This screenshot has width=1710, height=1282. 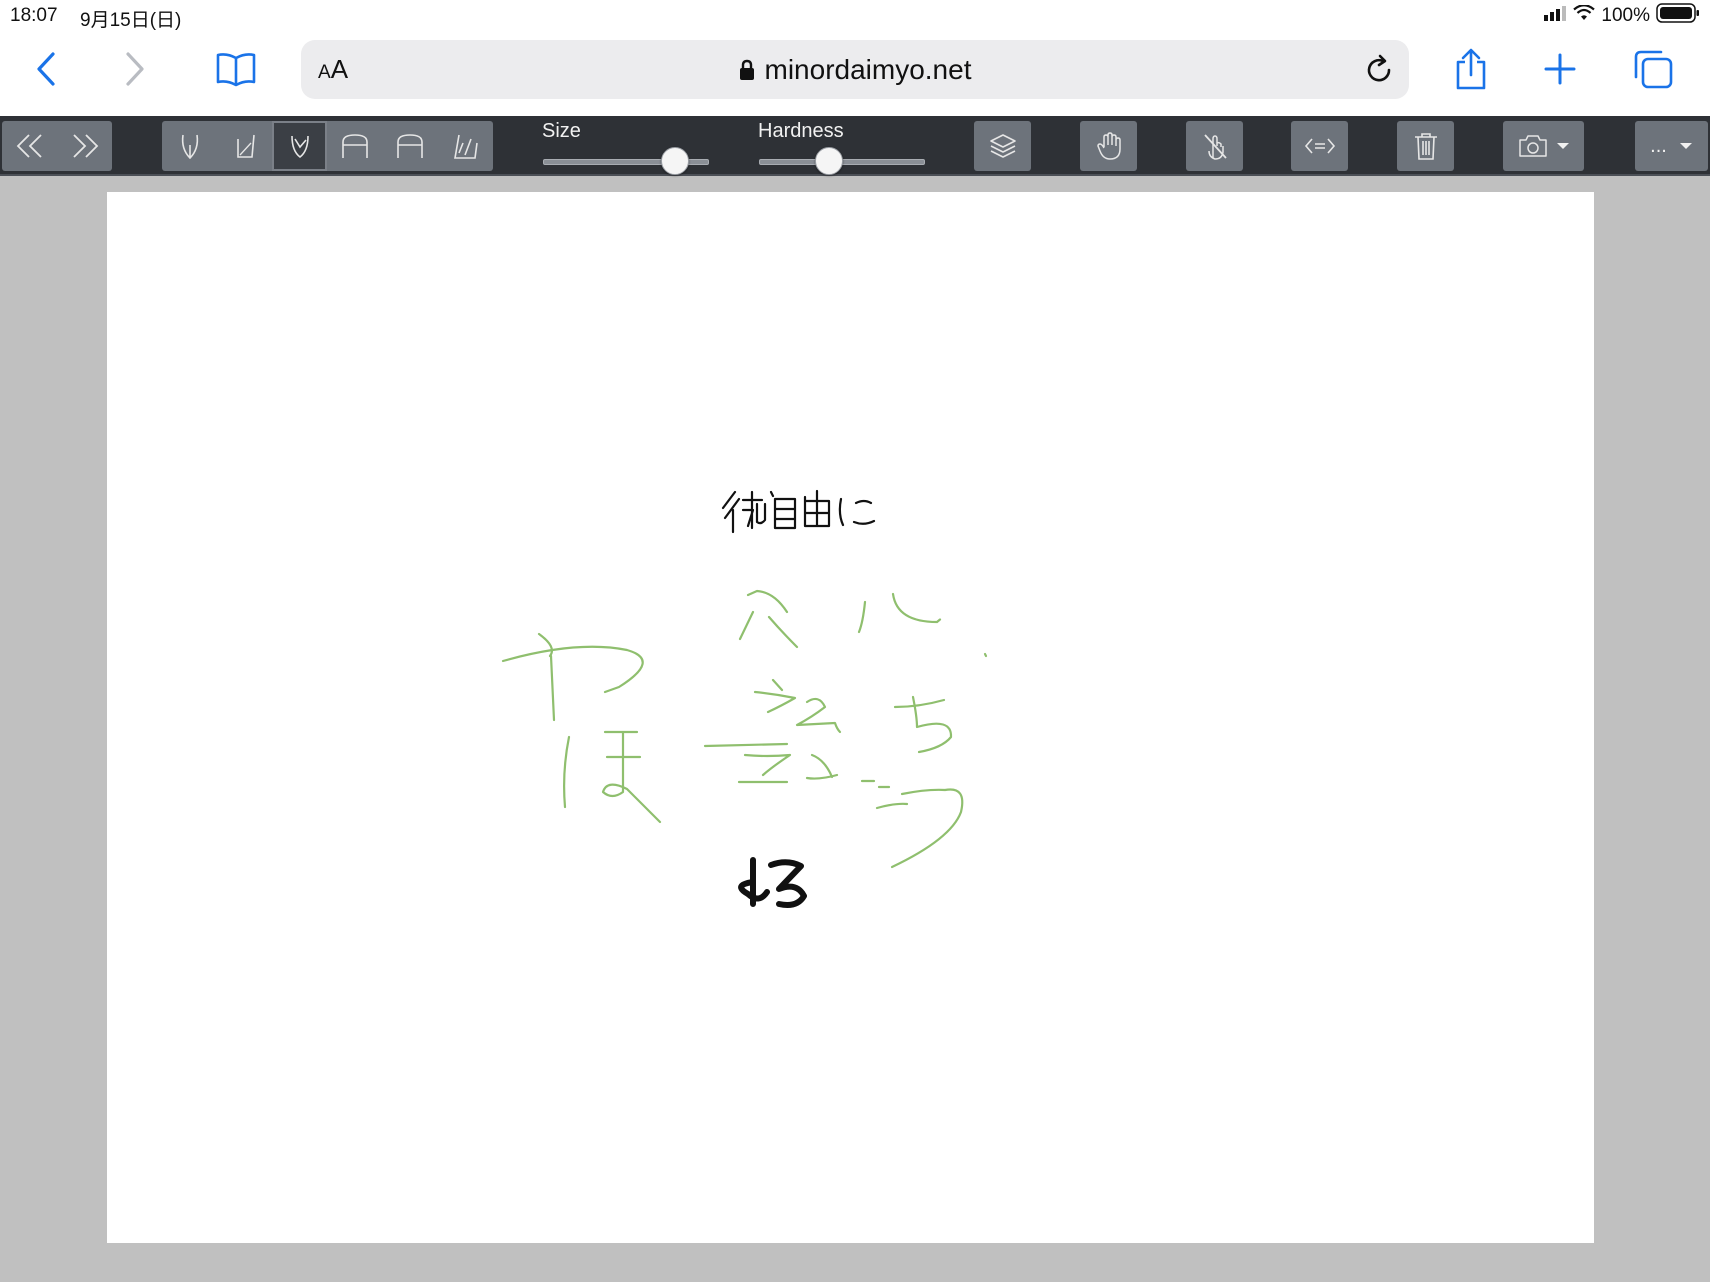 I want to click on pen-icon, so click(x=189, y=147).